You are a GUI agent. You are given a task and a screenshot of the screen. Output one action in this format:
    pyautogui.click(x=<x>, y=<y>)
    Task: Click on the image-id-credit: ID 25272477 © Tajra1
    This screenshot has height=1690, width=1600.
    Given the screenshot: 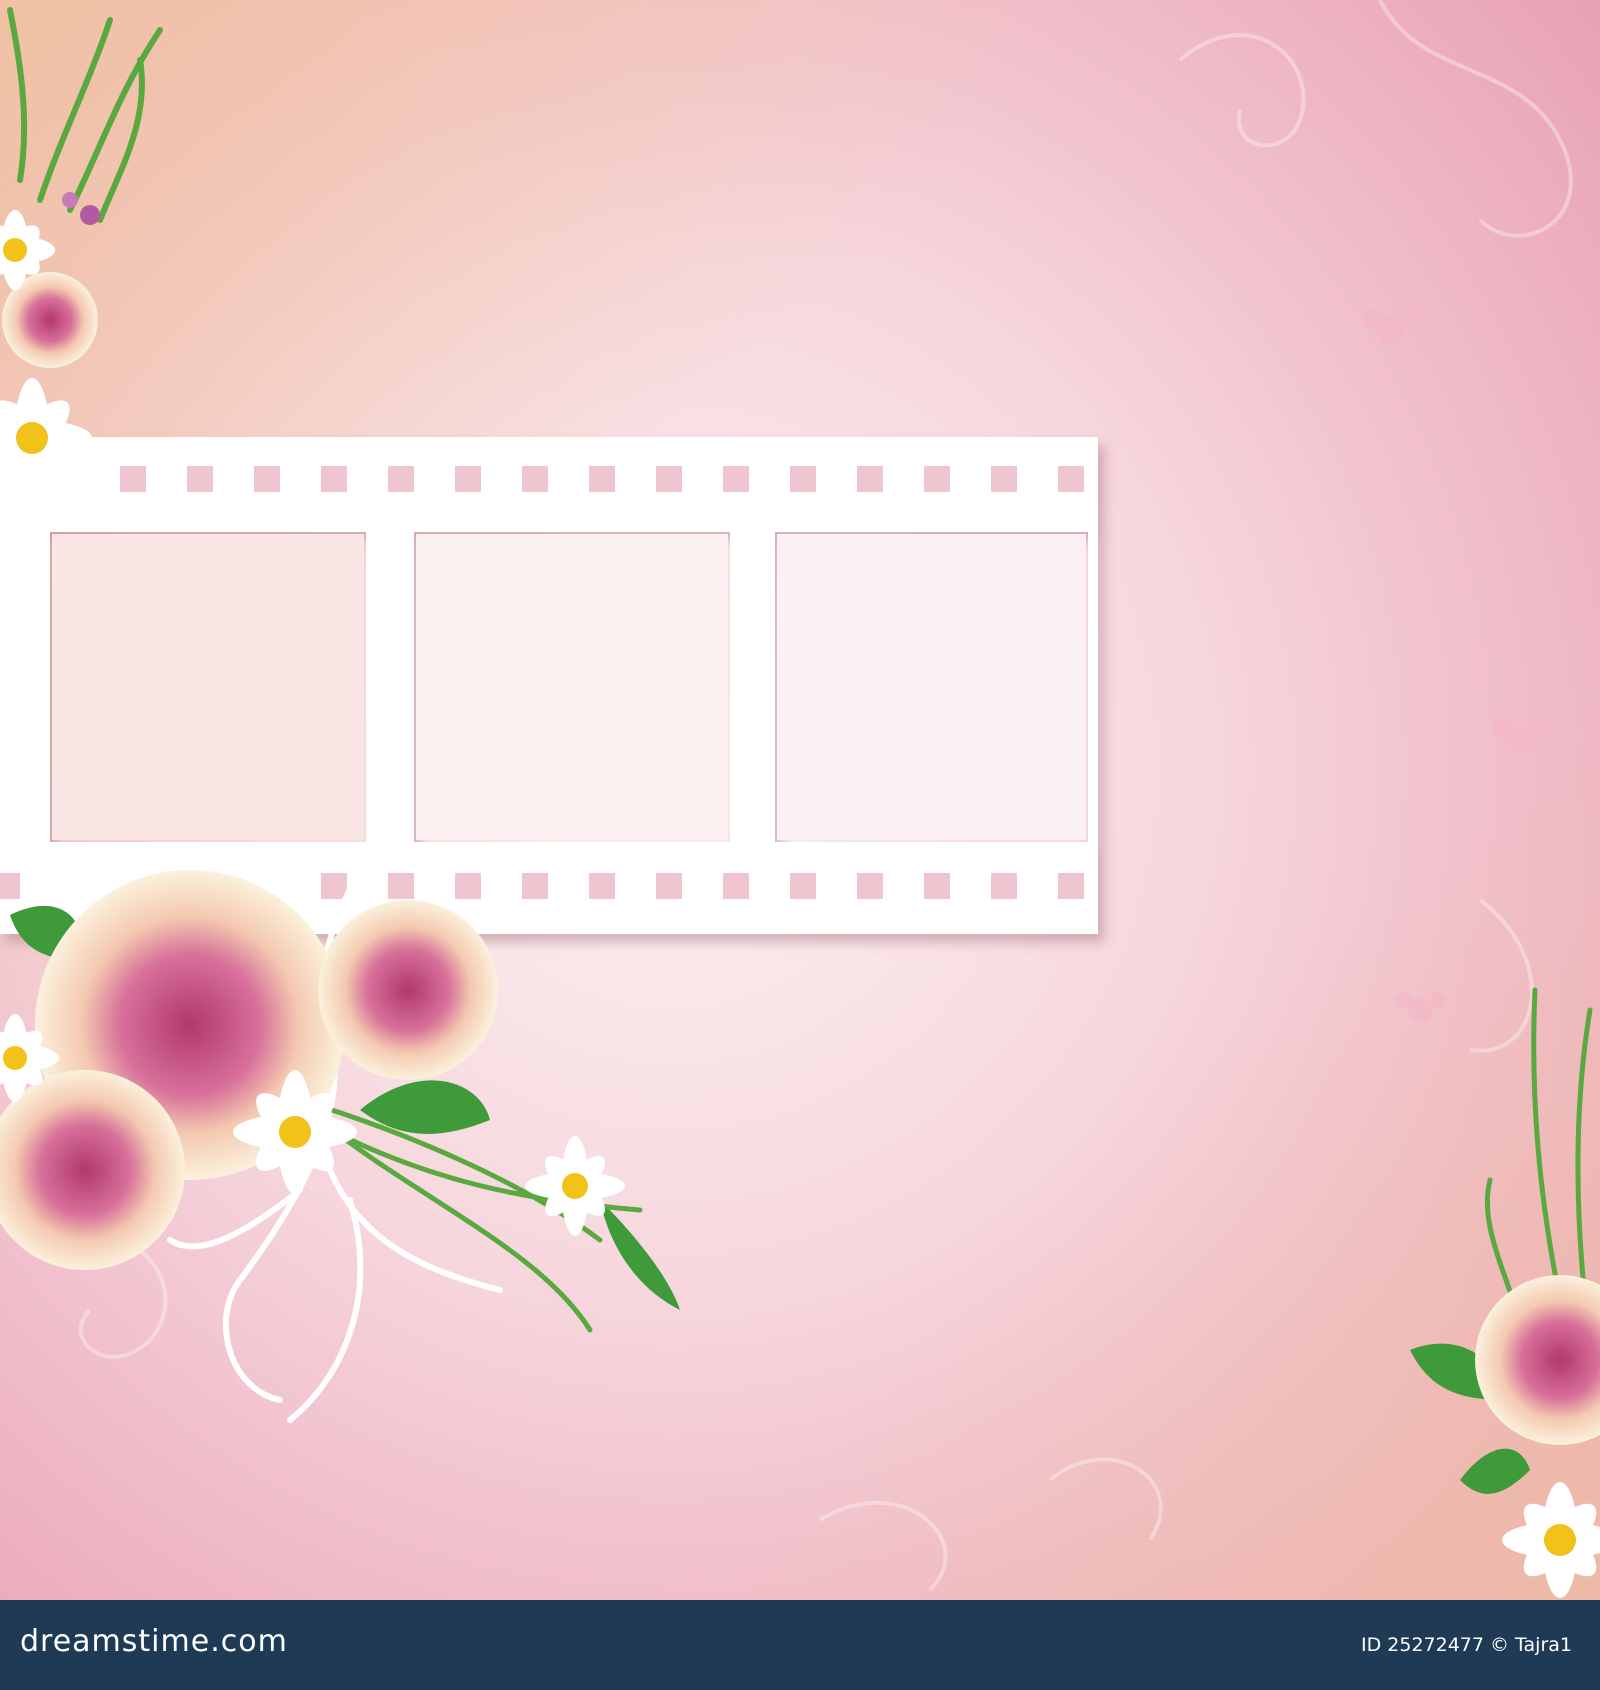 What is the action you would take?
    pyautogui.click(x=1466, y=1645)
    